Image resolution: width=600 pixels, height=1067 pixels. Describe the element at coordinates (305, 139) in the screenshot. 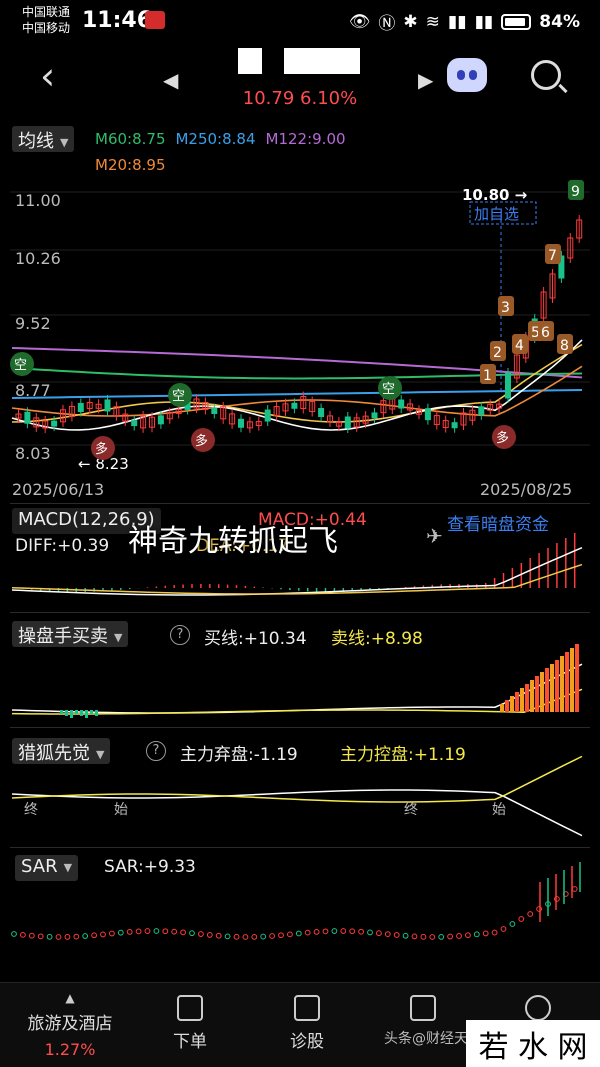

I see `ma122-value: M122:9.00` at that location.